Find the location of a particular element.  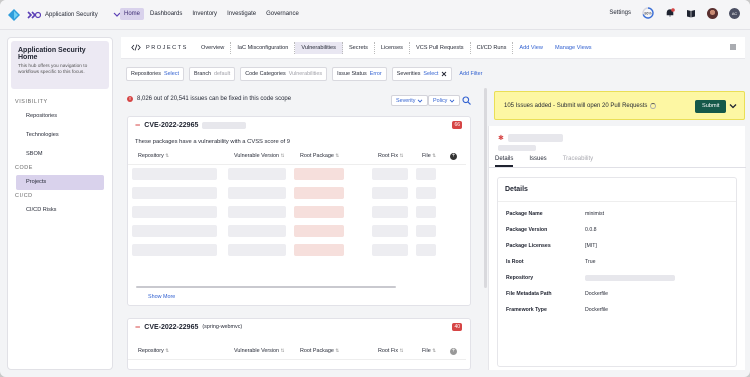

sidebar-section-cicd: CI/CD is located at coordinates (24, 196).